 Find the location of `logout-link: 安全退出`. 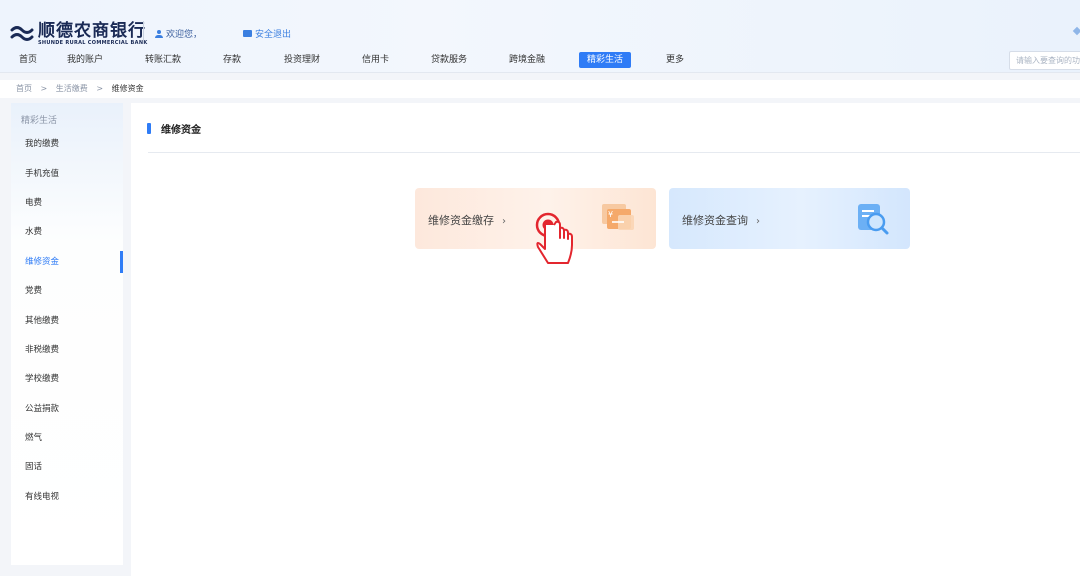

logout-link: 安全退出 is located at coordinates (267, 33).